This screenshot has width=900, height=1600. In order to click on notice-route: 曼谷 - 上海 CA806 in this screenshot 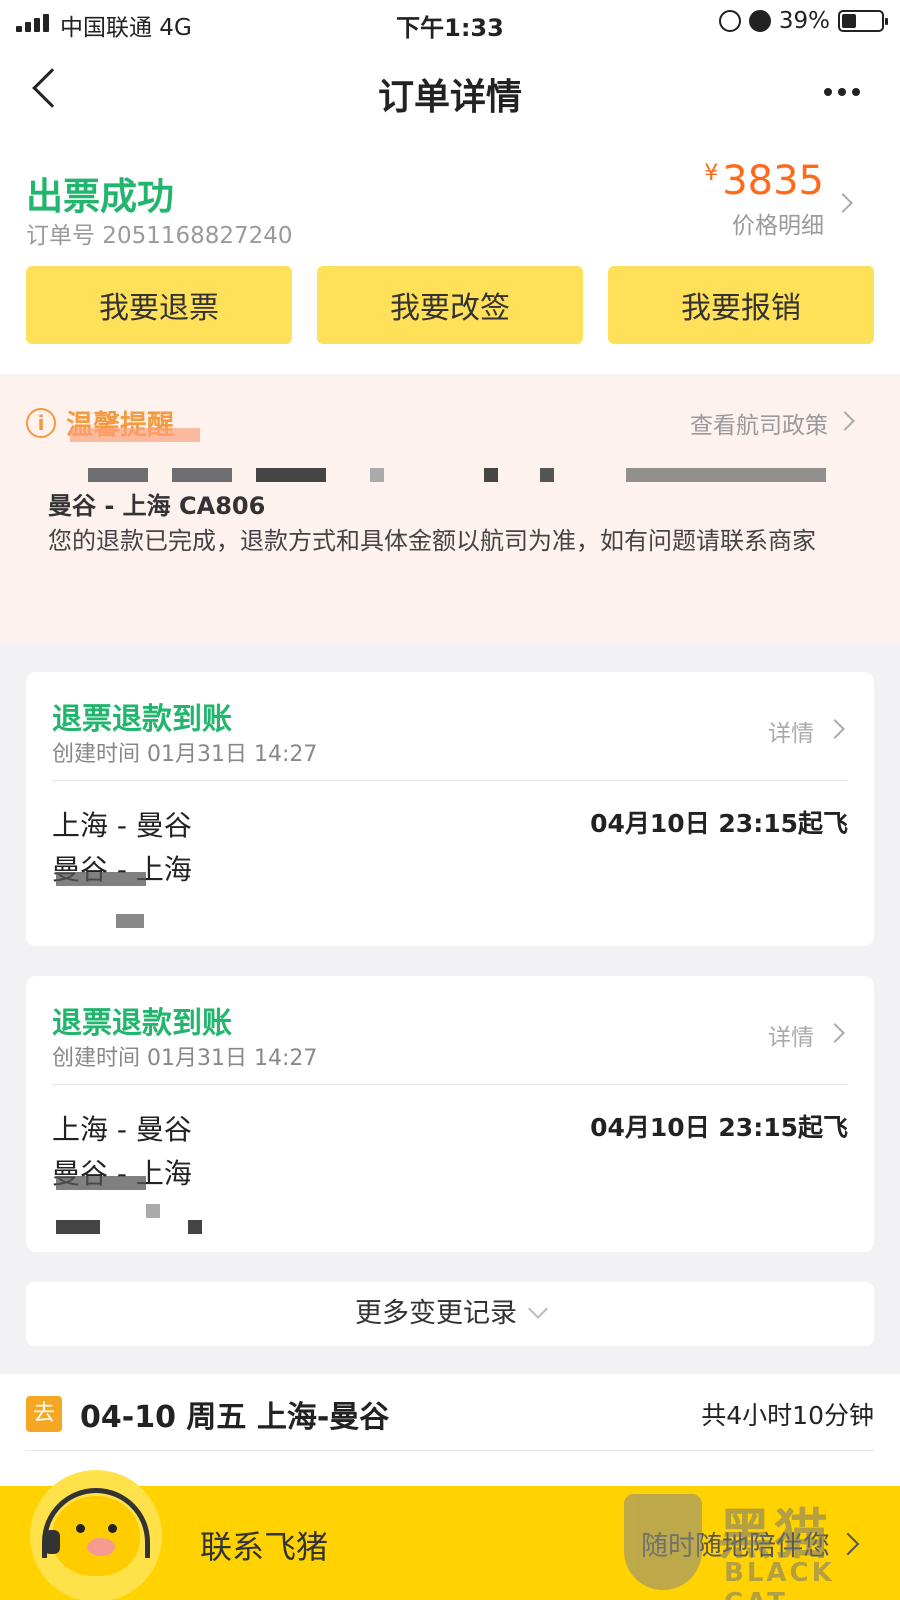, I will do `click(157, 506)`.